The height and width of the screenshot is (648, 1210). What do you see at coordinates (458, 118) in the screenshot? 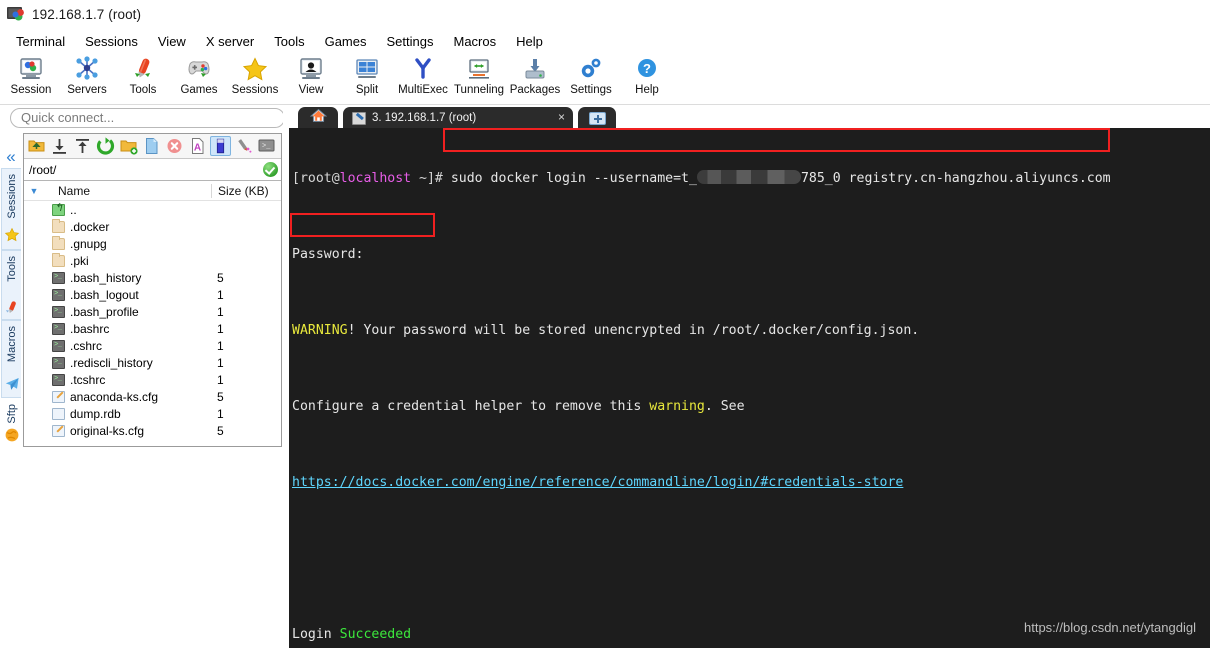
I see `tab-session-1: 3. 192.168.1.7 (root) ×` at bounding box center [458, 118].